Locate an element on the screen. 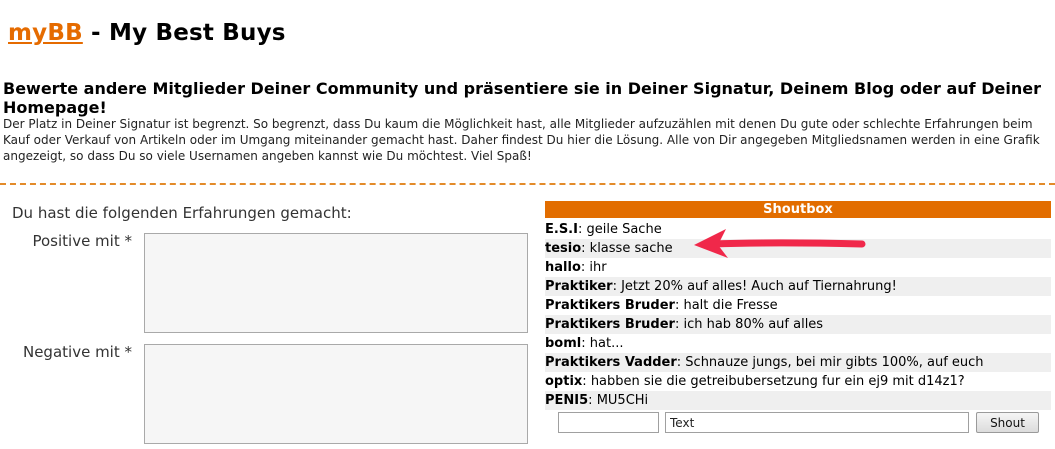 This screenshot has height=449, width=1055. shoutbox-form: Shout is located at coordinates (804, 423).